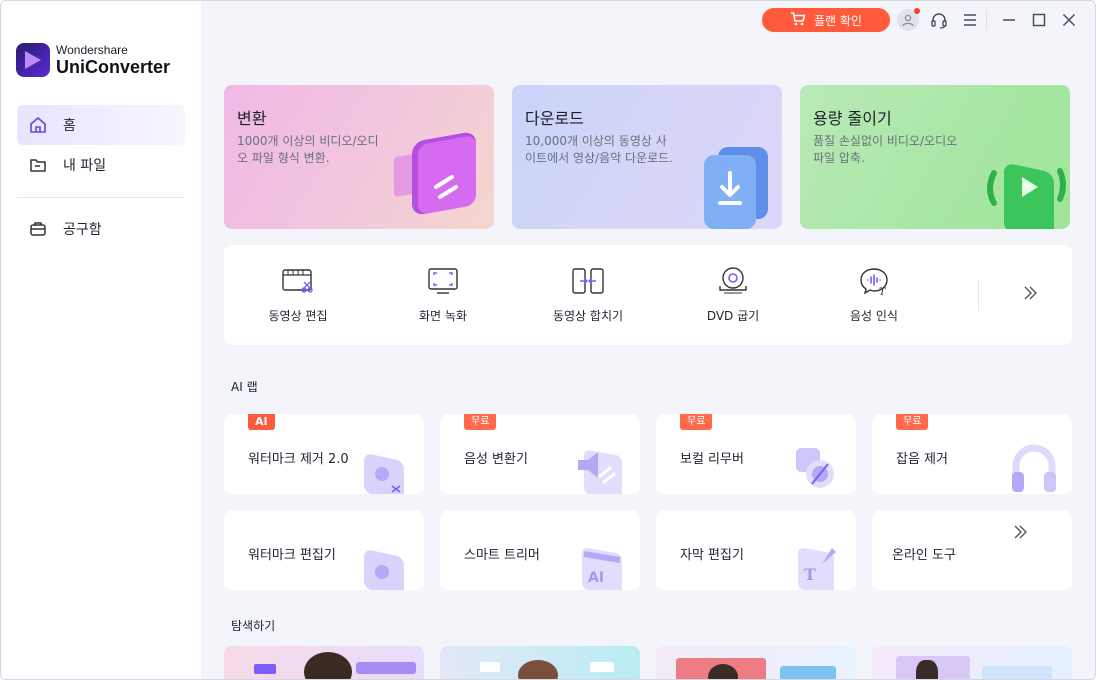 This screenshot has height=680, width=1096. What do you see at coordinates (922, 459) in the screenshot?
I see `ai-card-label: 잡음 제거` at bounding box center [922, 459].